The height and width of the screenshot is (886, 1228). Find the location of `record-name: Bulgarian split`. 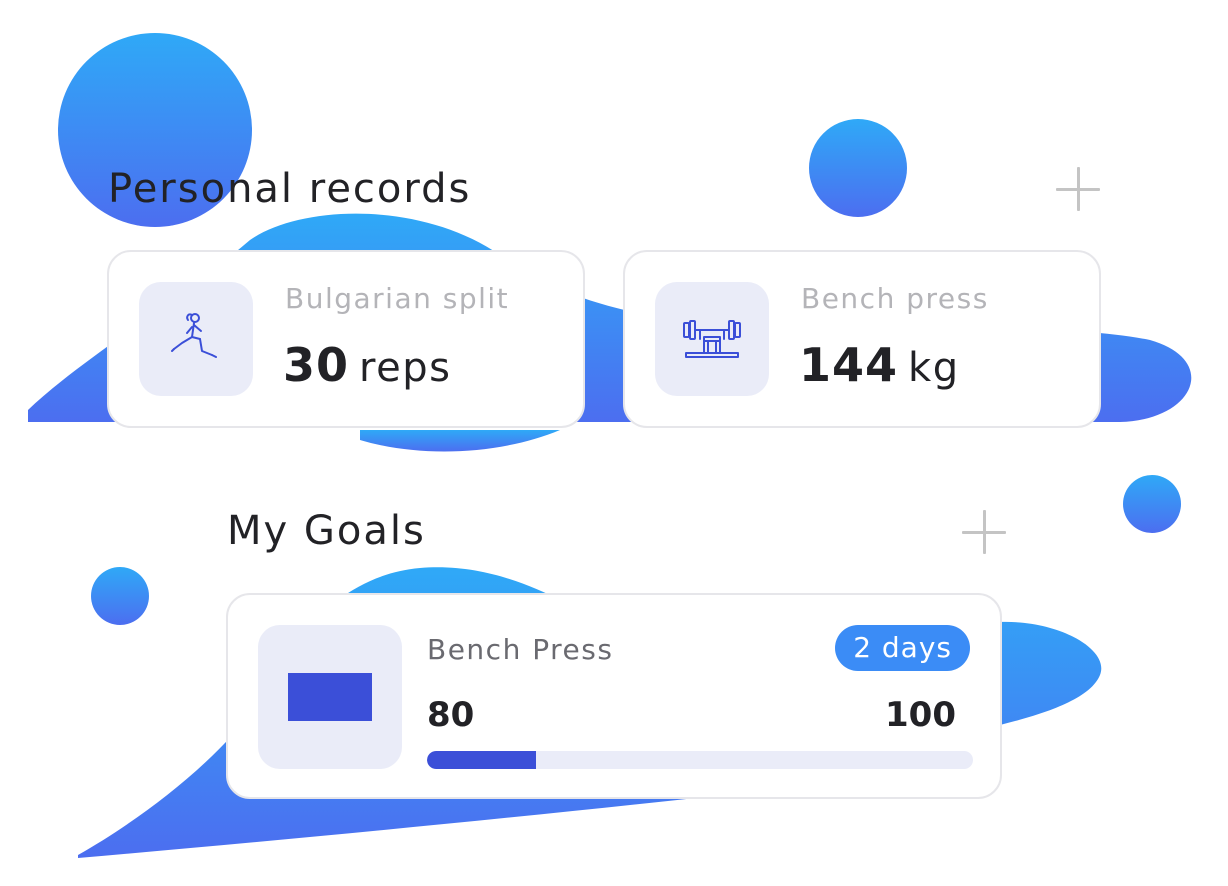

record-name: Bulgarian split is located at coordinates (397, 298).